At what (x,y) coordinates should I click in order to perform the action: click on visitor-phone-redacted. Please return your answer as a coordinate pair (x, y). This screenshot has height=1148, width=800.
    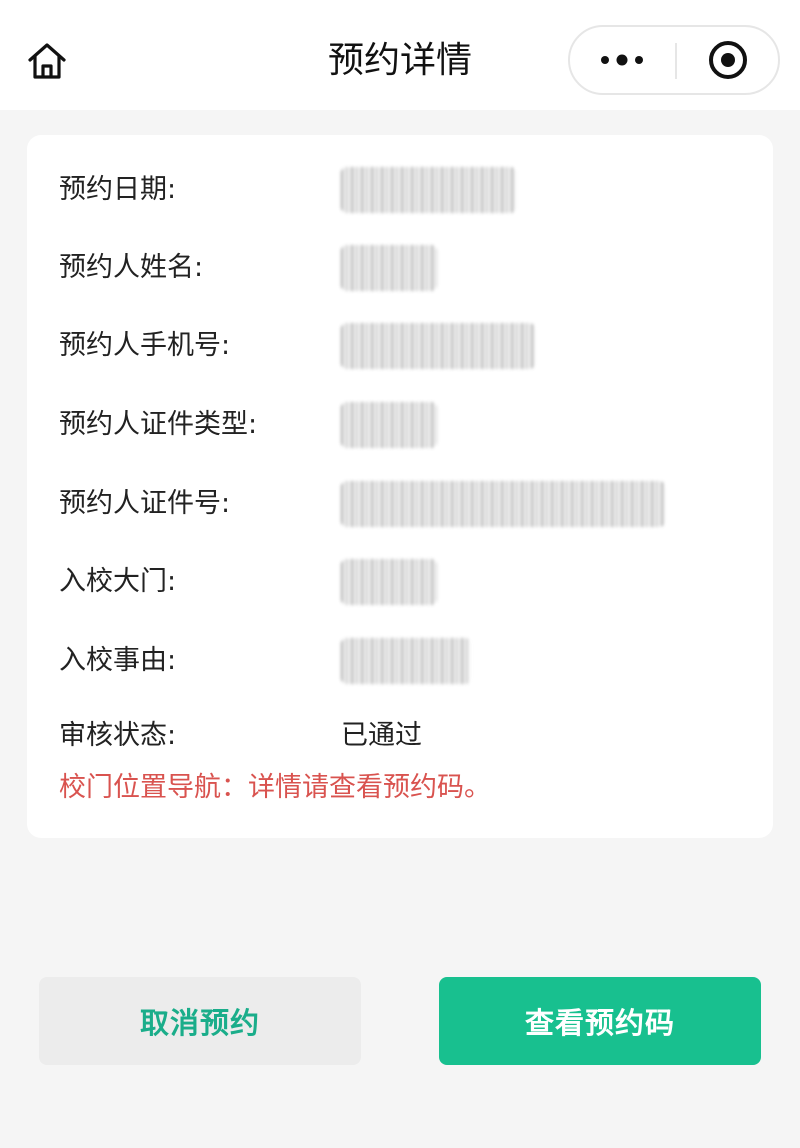
    Looking at the image, I should click on (438, 346).